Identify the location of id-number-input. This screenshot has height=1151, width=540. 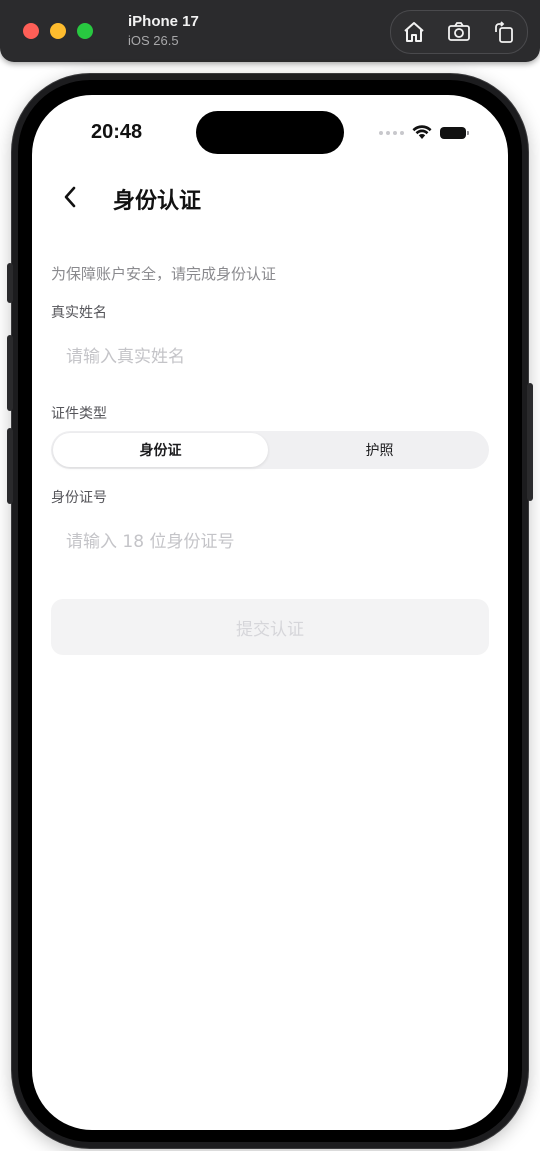
(269, 542).